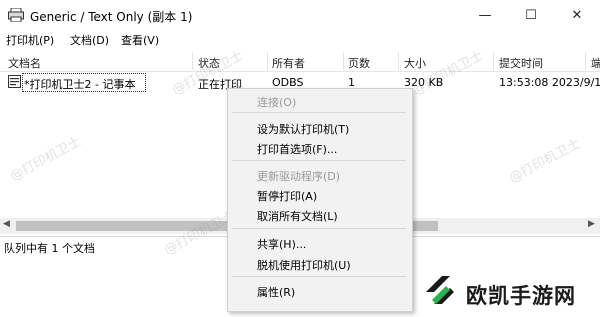  What do you see at coordinates (303, 129) in the screenshot?
I see `ctx-set-default-printer: 设为默认打印机(T)` at bounding box center [303, 129].